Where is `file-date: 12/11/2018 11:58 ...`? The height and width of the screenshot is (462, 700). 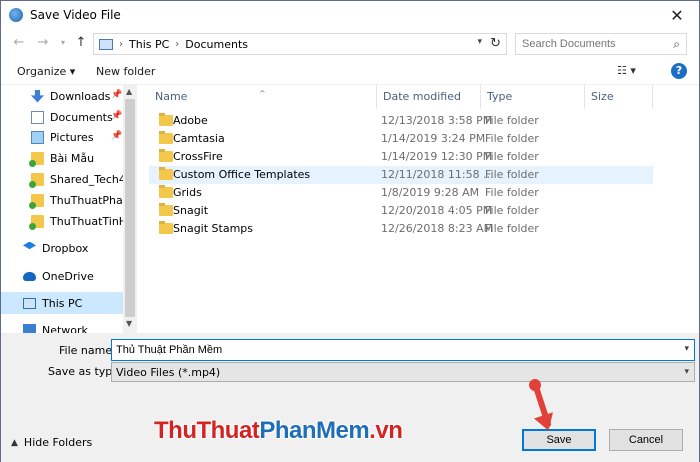
file-date: 12/11/2018 11:58 ... is located at coordinates (437, 174).